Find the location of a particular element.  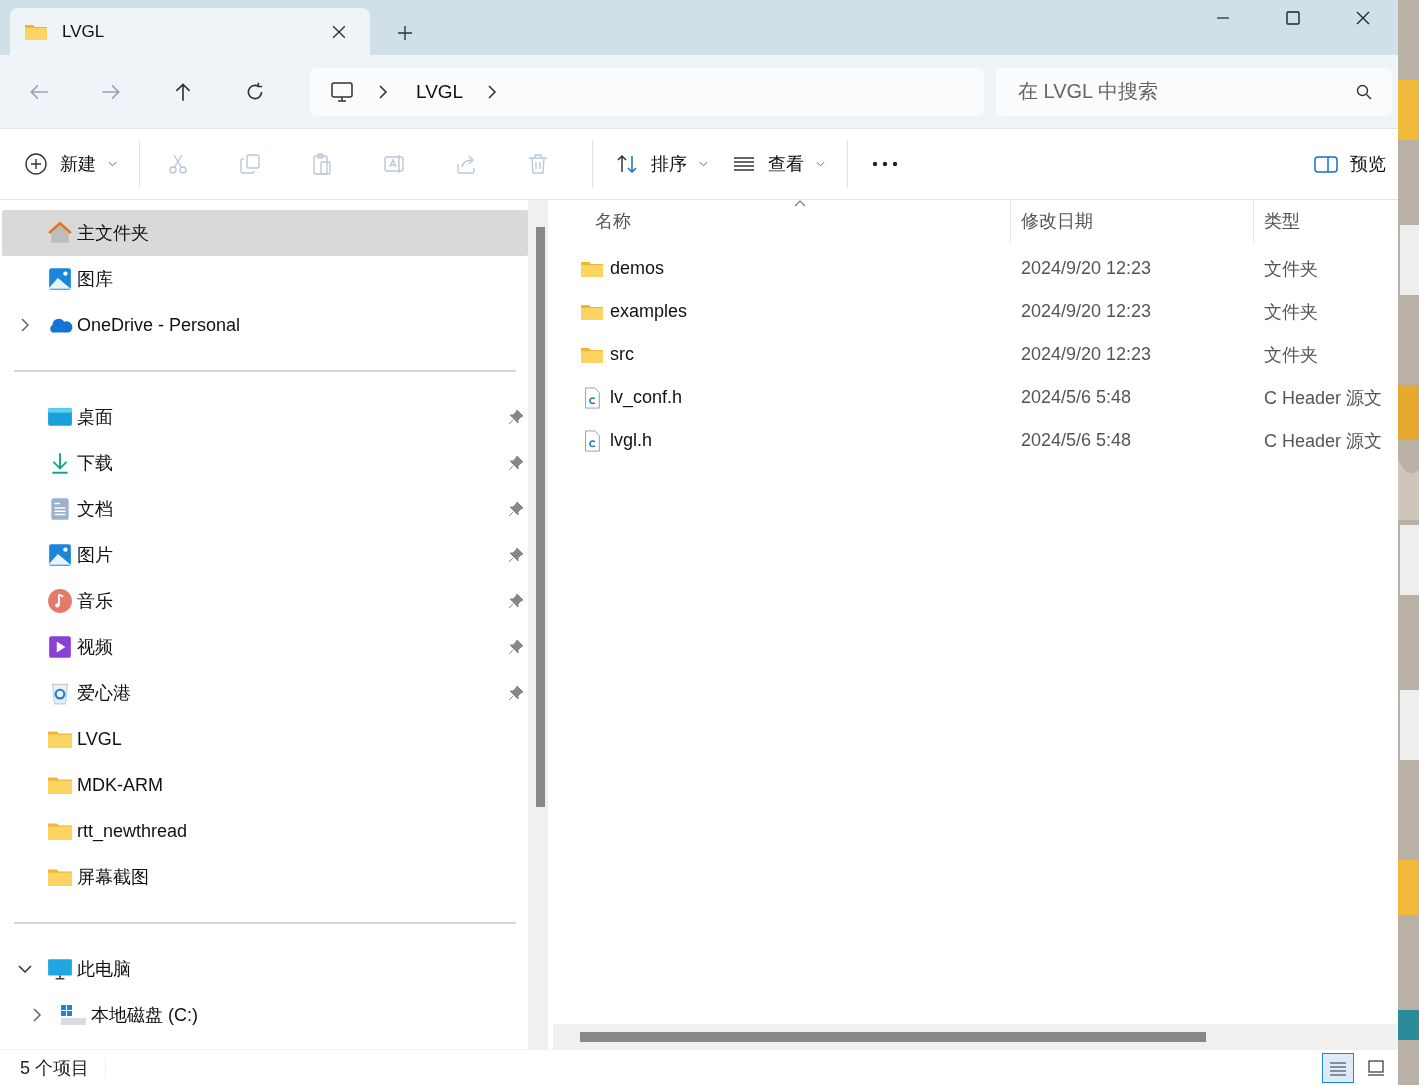

tab-title: LVGL is located at coordinates (84, 31).